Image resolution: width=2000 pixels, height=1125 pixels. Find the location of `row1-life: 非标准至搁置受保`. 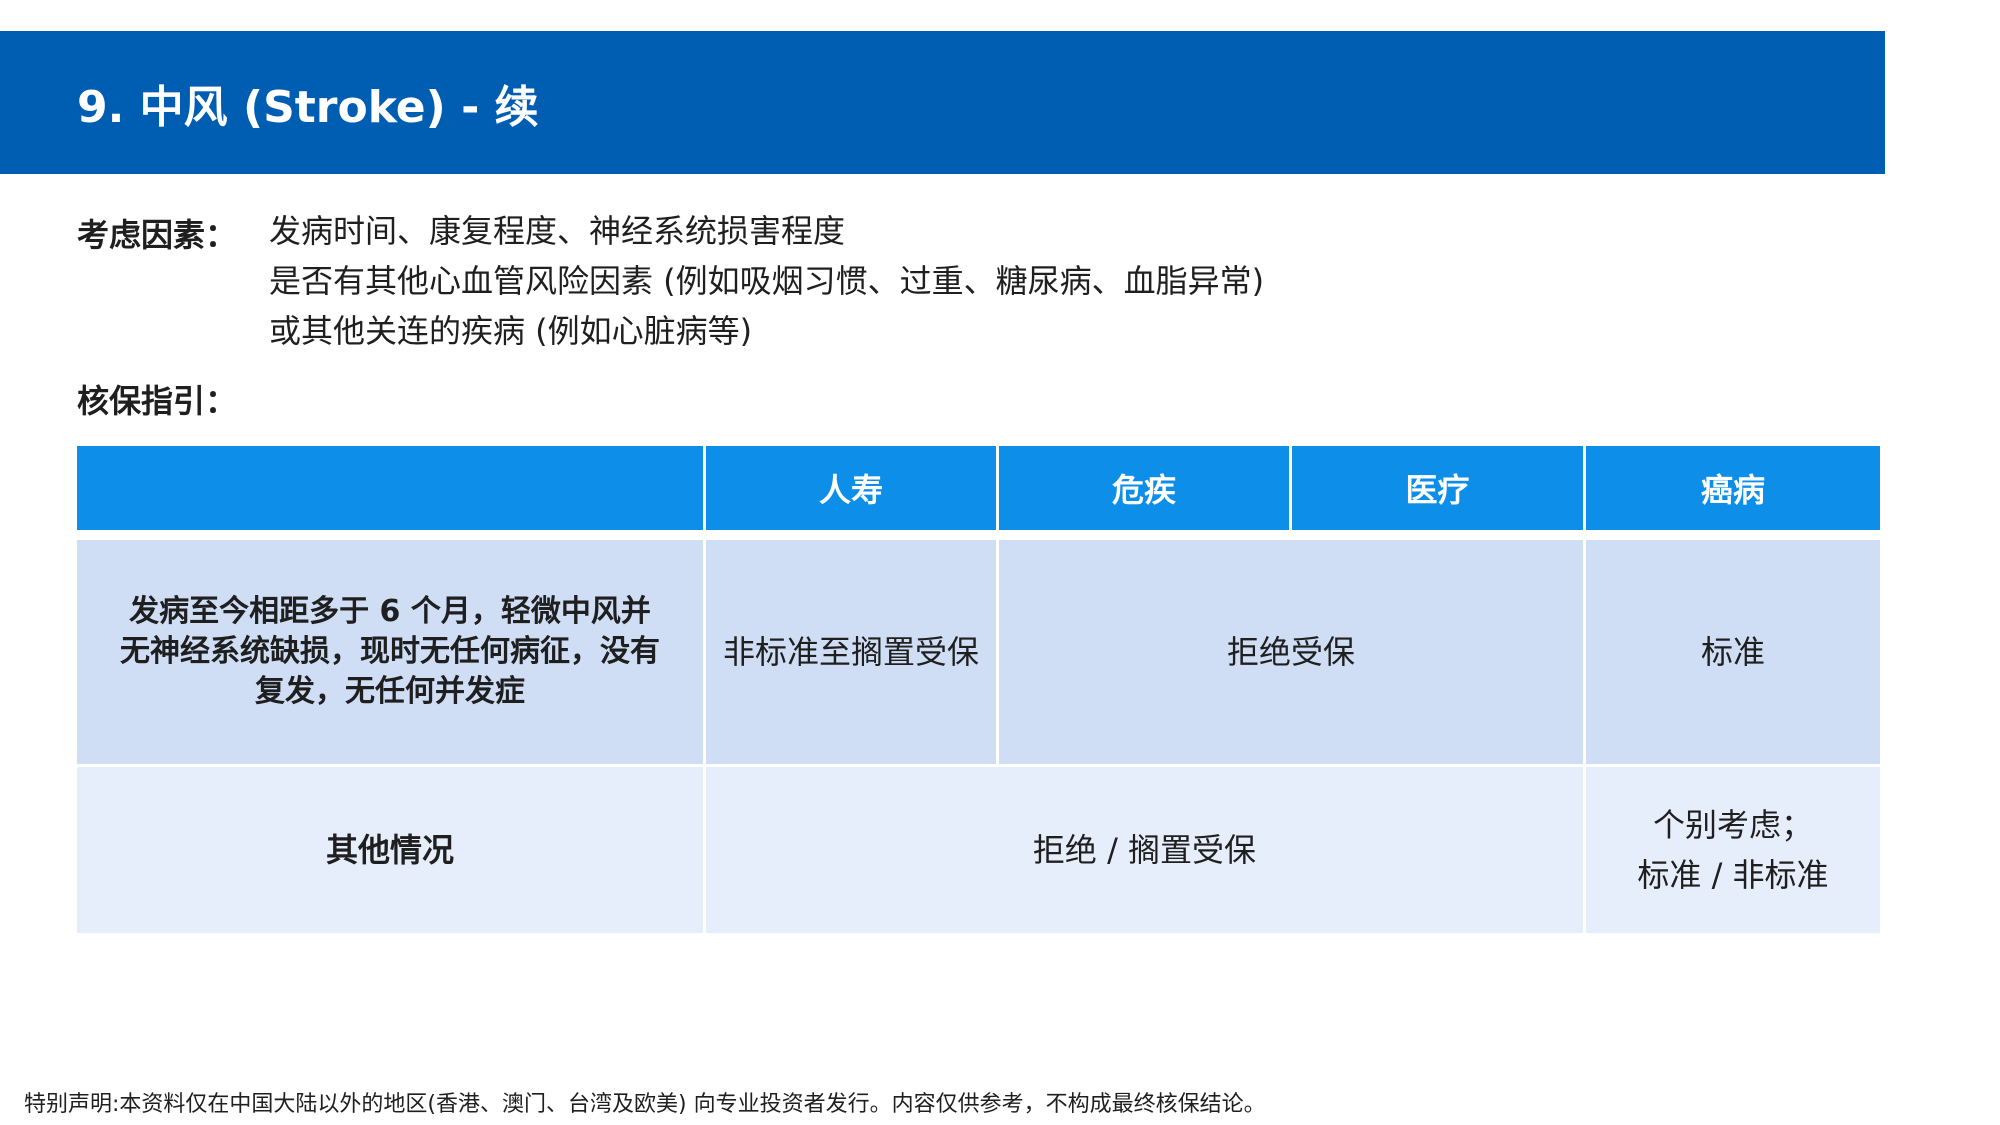

row1-life: 非标准至搁置受保 is located at coordinates (850, 652).